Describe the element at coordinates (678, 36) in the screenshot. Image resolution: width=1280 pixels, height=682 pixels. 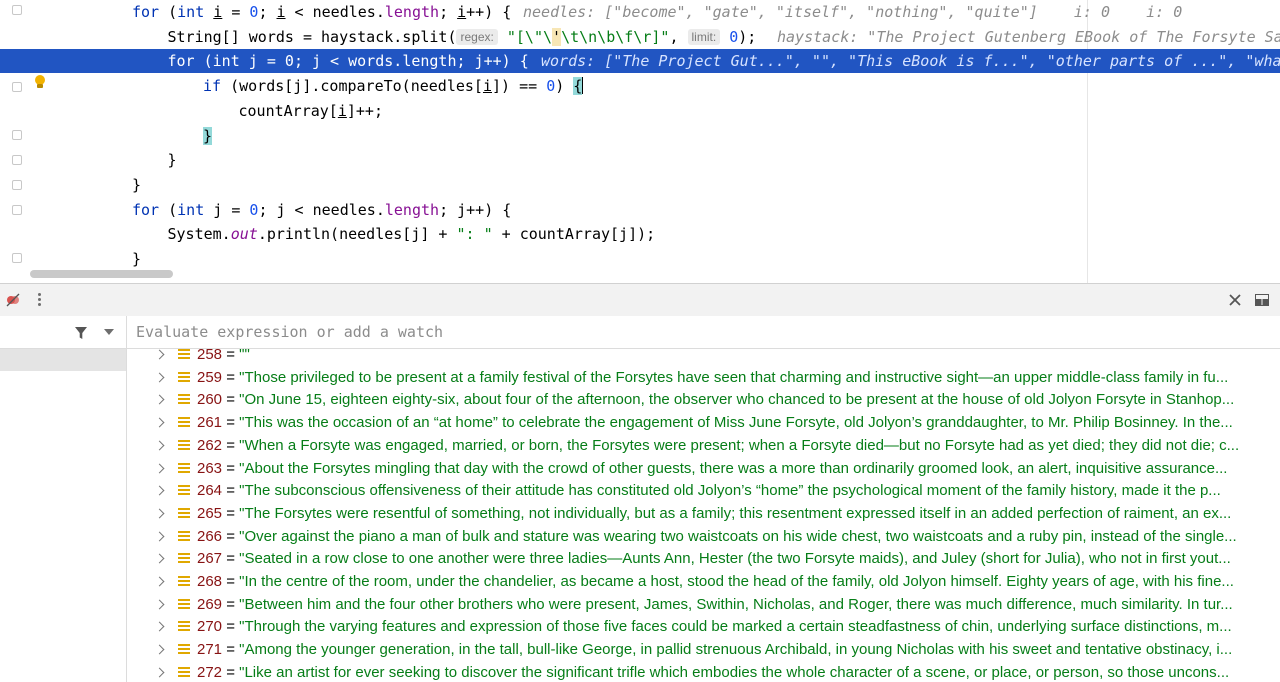
I see `code-token: ,` at that location.